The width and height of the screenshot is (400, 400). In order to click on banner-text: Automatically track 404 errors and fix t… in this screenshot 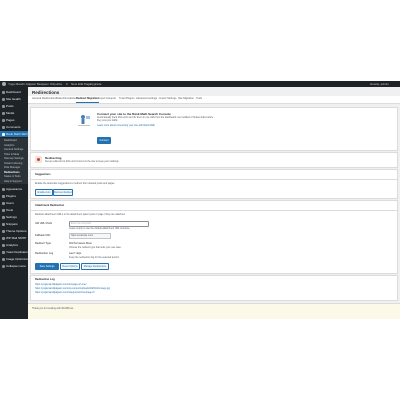, I will do `click(155, 119)`.